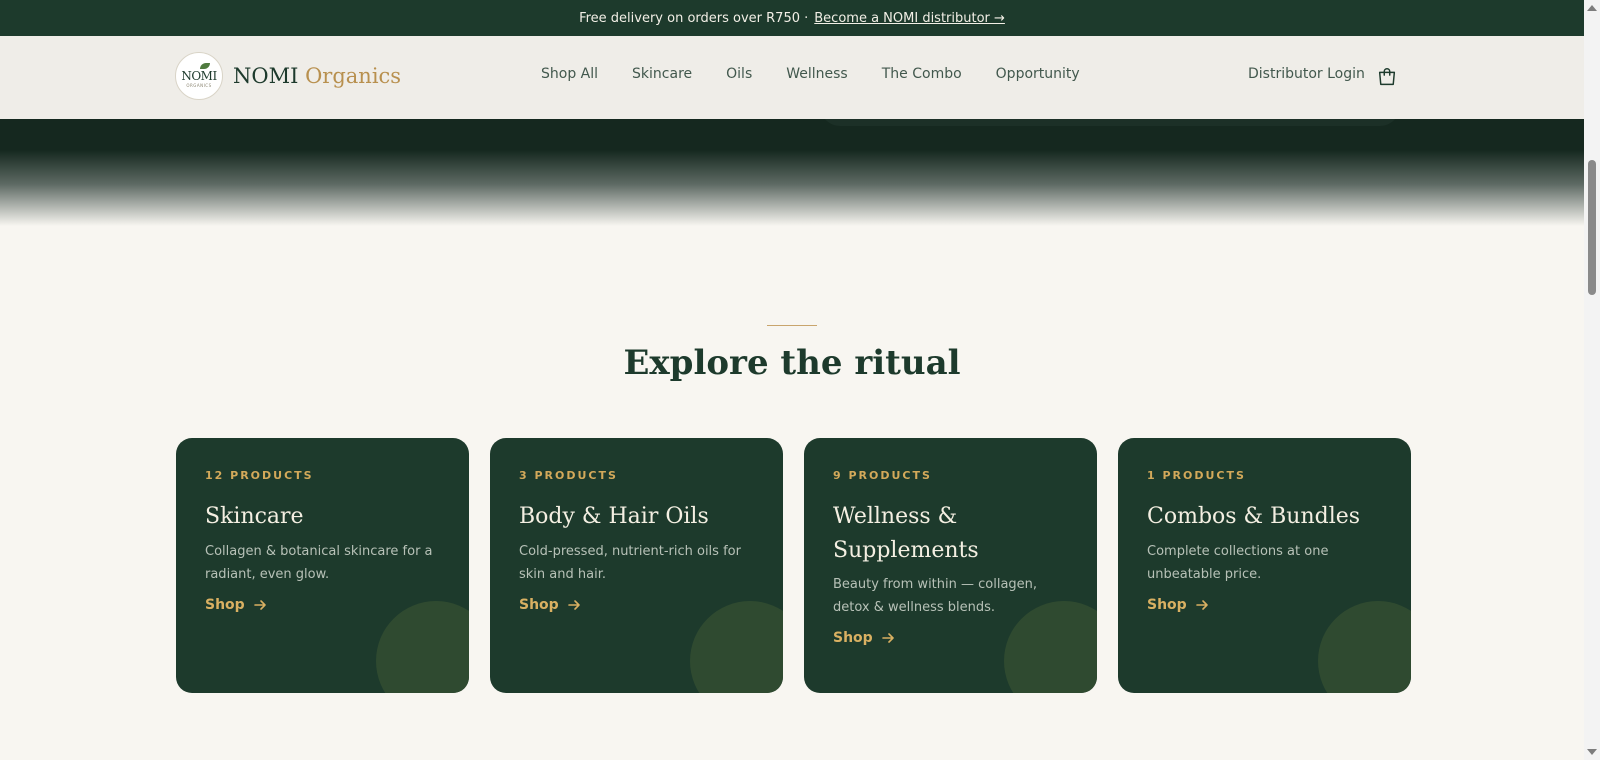 The width and height of the screenshot is (1600, 760). Describe the element at coordinates (1592, 752) in the screenshot. I see `scroll-down-arrow-icon` at that location.